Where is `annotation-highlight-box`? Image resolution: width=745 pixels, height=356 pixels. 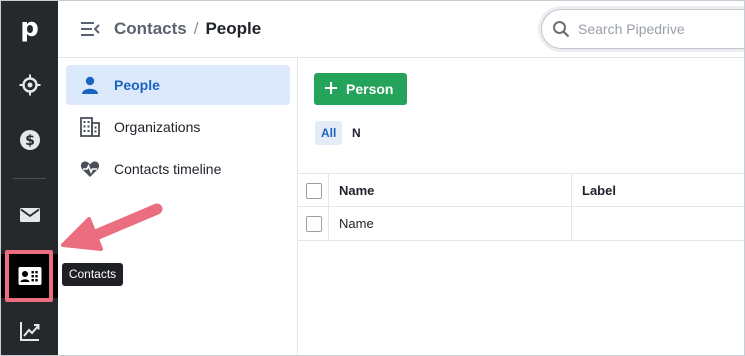
annotation-highlight-box is located at coordinates (29, 276).